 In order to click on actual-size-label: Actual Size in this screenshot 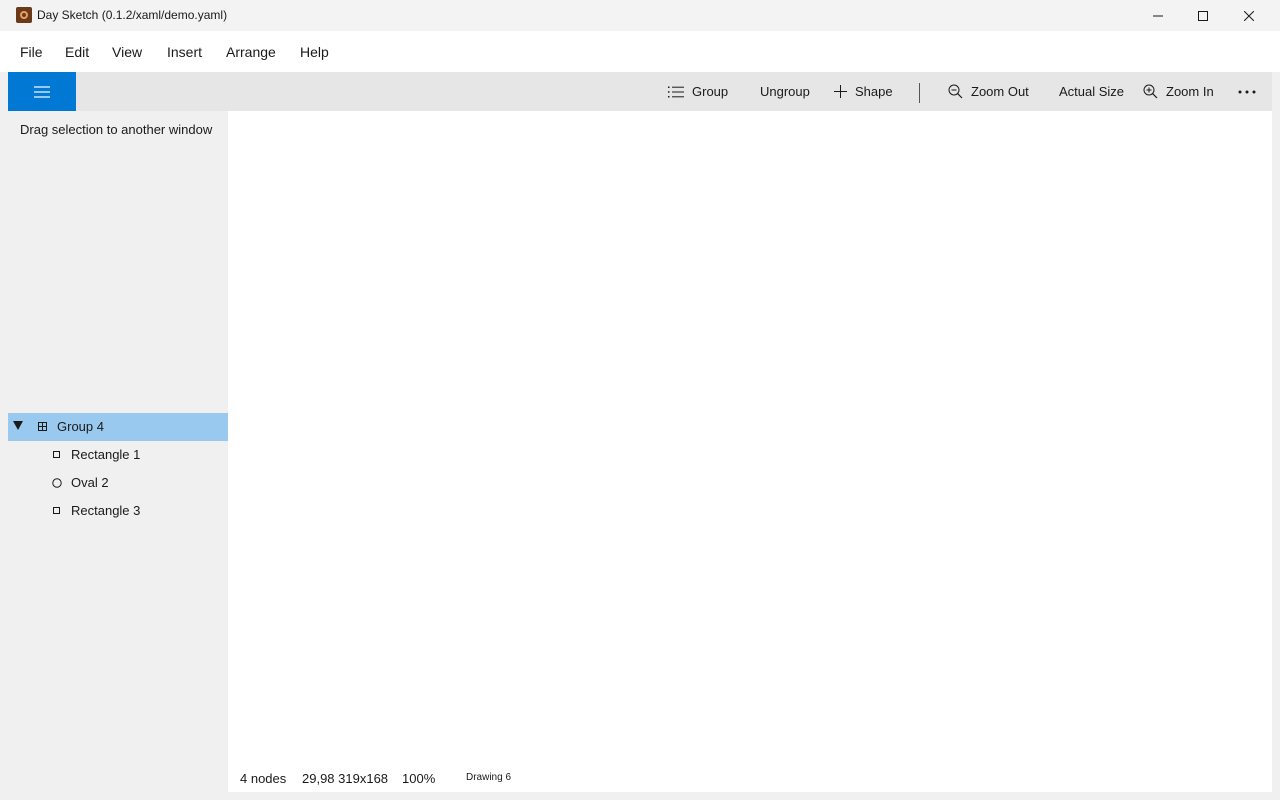, I will do `click(1092, 91)`.